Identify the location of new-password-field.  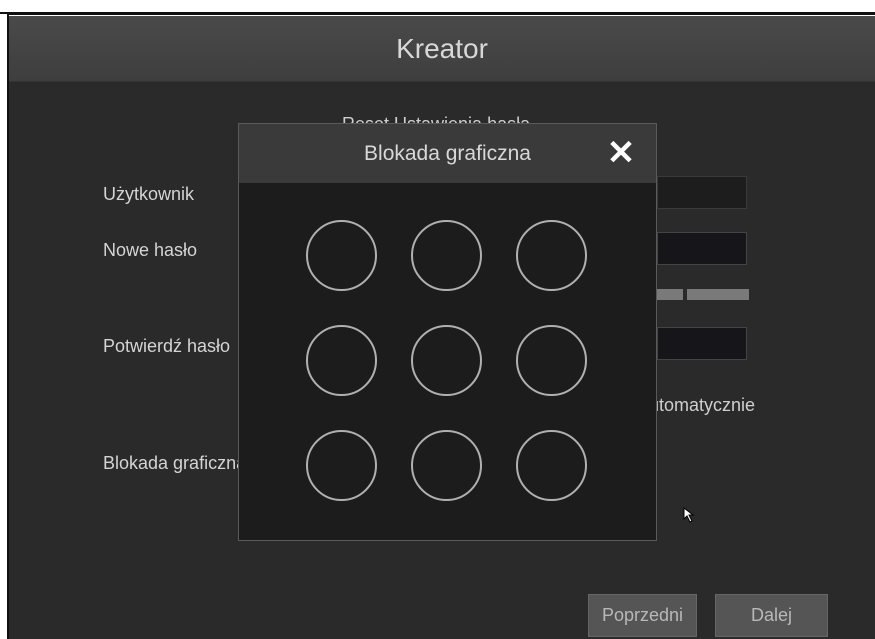
(702, 248).